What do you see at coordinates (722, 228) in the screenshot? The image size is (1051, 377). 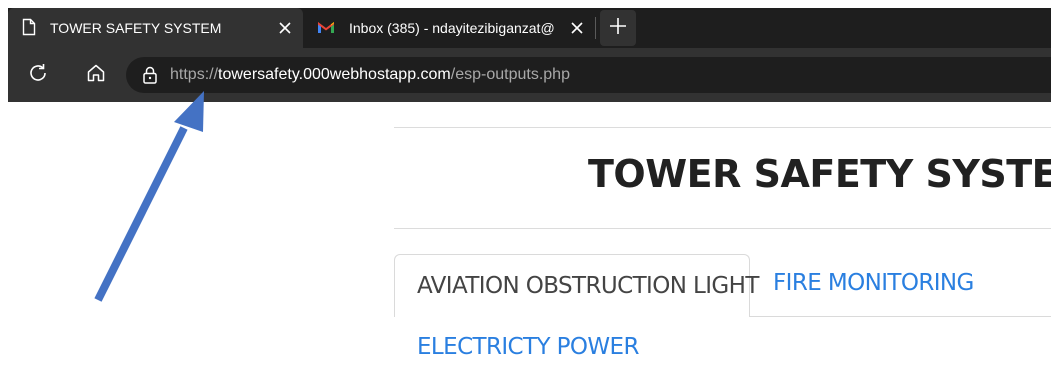 I see `header-bottom-divider` at bounding box center [722, 228].